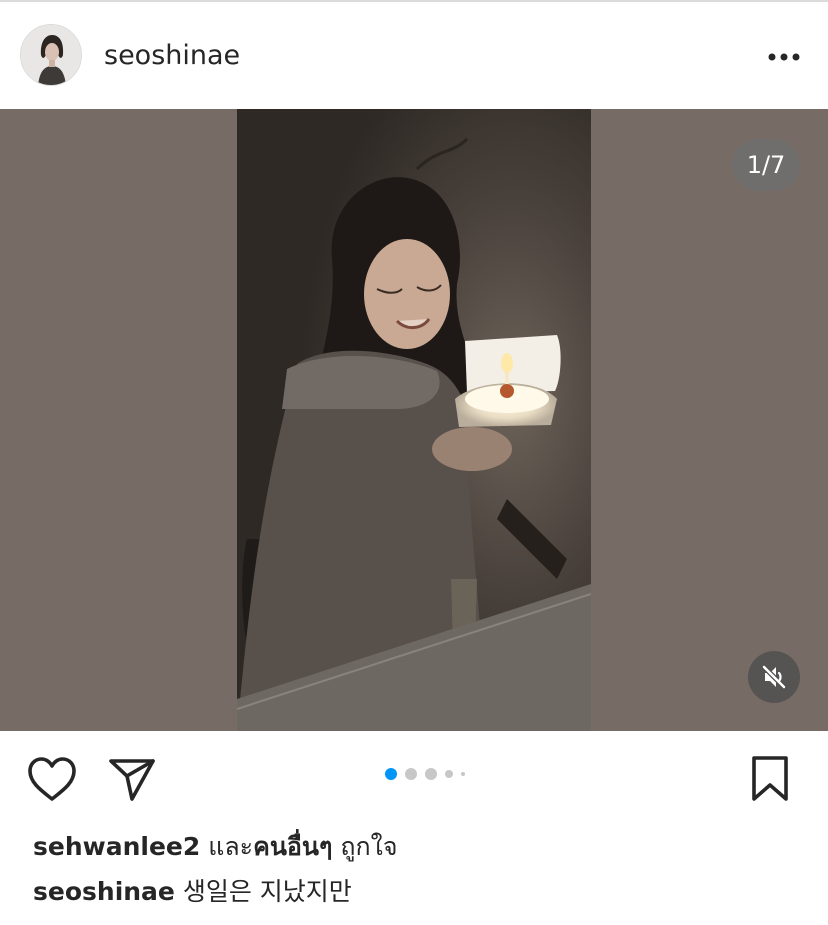 This screenshot has height=925, width=828. Describe the element at coordinates (391, 774) in the screenshot. I see `carousel-dot-active` at that location.